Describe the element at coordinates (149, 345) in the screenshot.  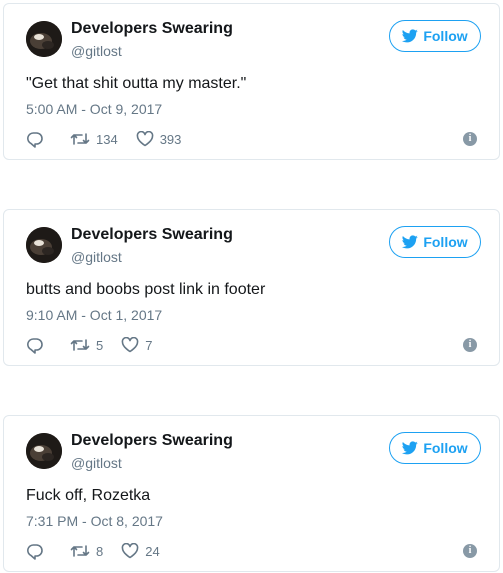
I see `like-count: 7` at that location.